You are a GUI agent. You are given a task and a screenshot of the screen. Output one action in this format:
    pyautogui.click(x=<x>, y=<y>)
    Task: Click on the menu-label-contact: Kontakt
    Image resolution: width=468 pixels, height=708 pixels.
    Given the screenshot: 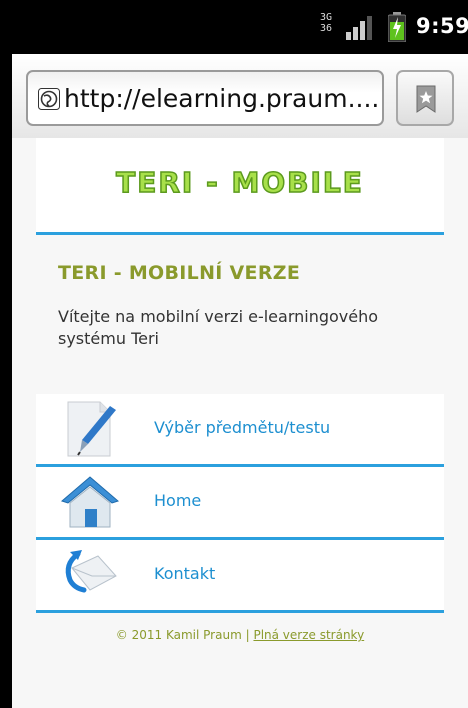 What is the action you would take?
    pyautogui.click(x=185, y=573)
    